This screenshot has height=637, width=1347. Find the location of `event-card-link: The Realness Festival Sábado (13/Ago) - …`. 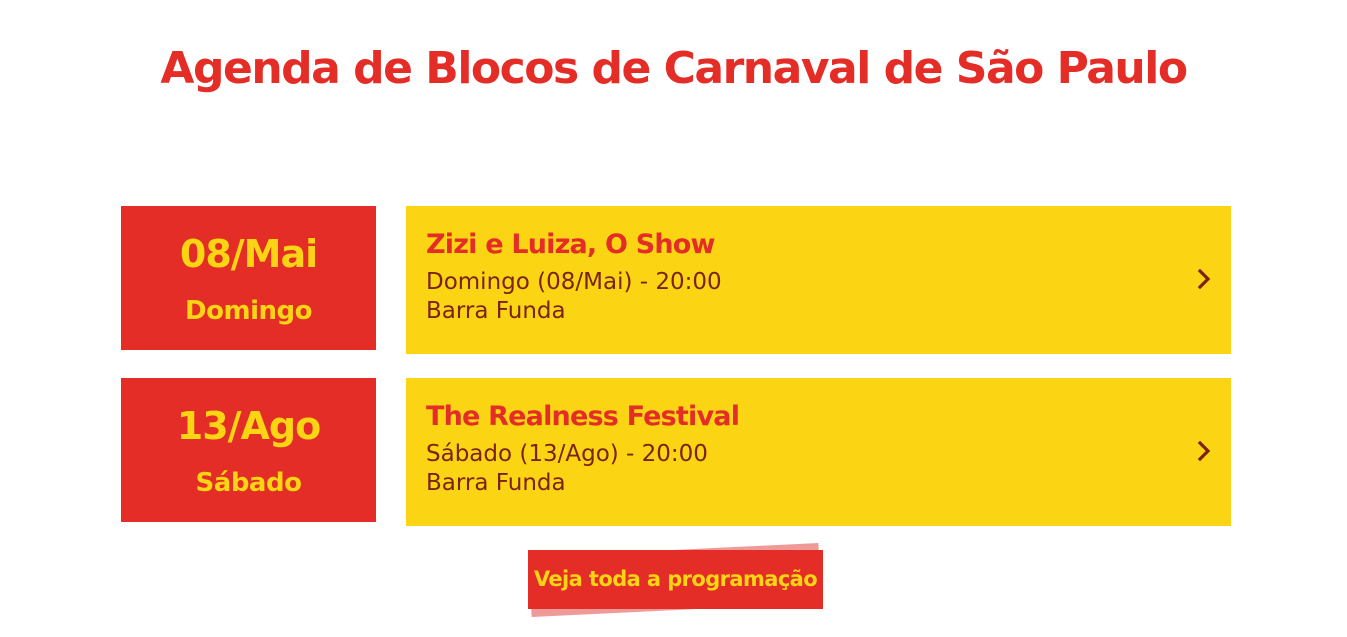

event-card-link: The Realness Festival Sábado (13/Ago) - … is located at coordinates (818, 452).